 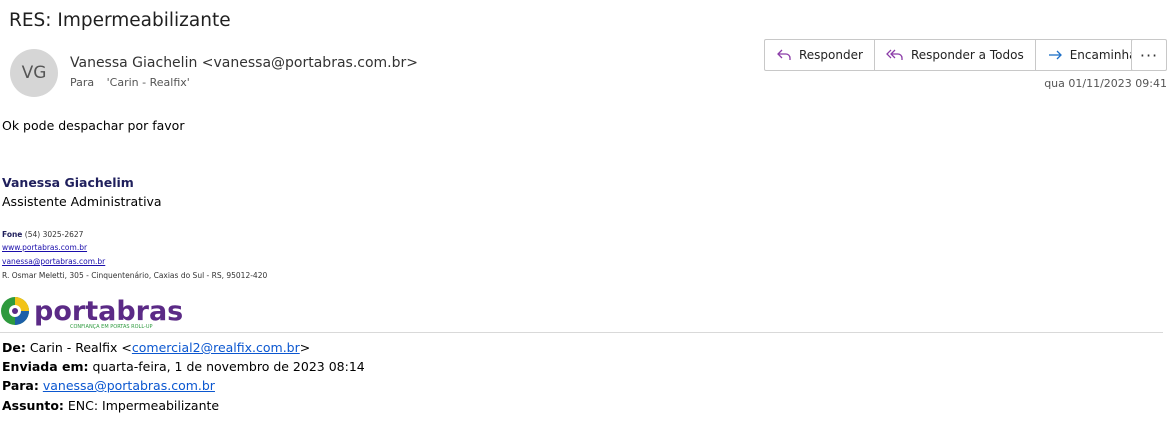 What do you see at coordinates (894, 54) in the screenshot?
I see `reply-all-icon` at bounding box center [894, 54].